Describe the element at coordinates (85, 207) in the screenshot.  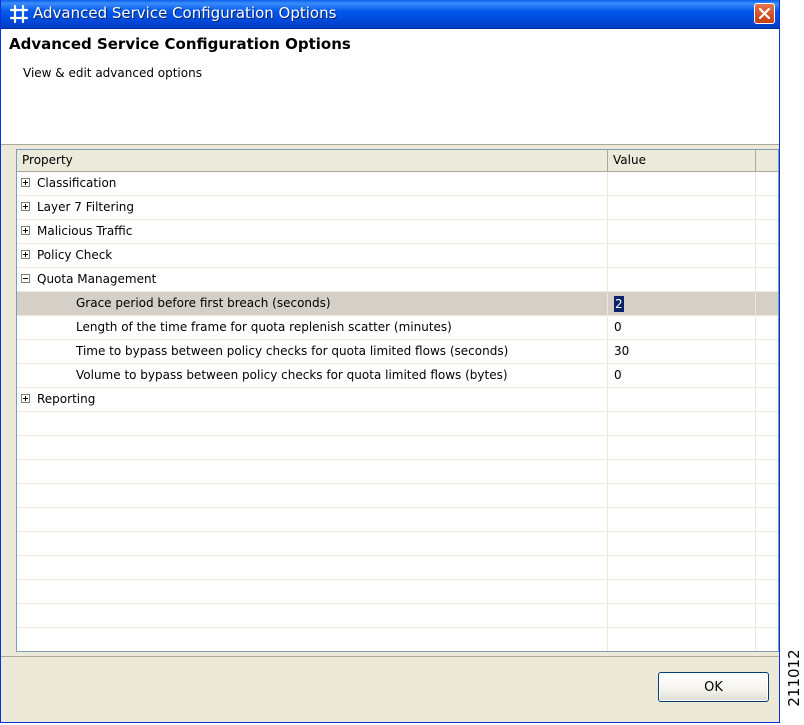
I see `group-label: Layer 7 Filtering` at that location.